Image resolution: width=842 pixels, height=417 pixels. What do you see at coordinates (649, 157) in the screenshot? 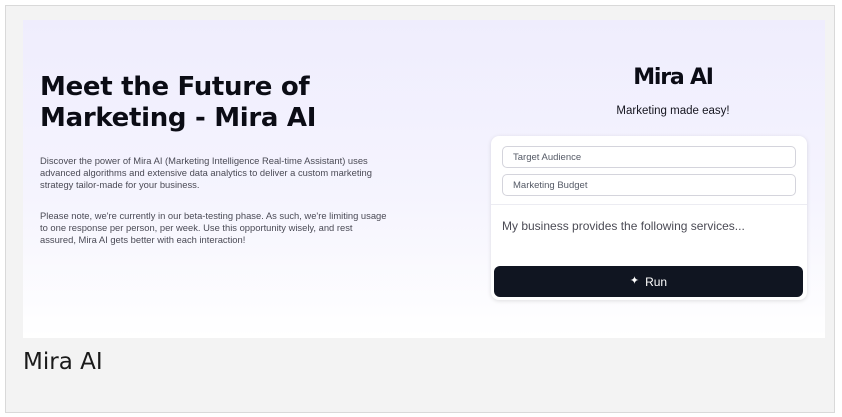
I see `target-audience-input` at bounding box center [649, 157].